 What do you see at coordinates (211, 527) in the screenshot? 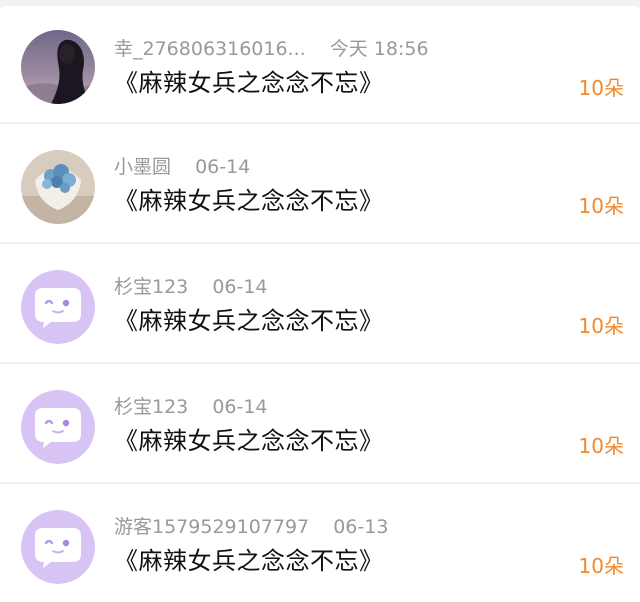
I see `user-name: 游客1579529107797` at bounding box center [211, 527].